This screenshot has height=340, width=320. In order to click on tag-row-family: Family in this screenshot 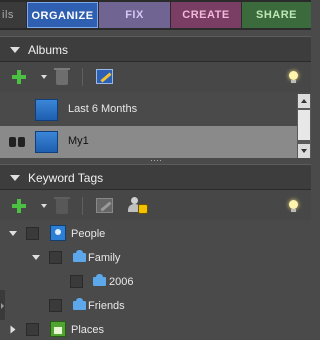, I will do `click(155, 258)`.